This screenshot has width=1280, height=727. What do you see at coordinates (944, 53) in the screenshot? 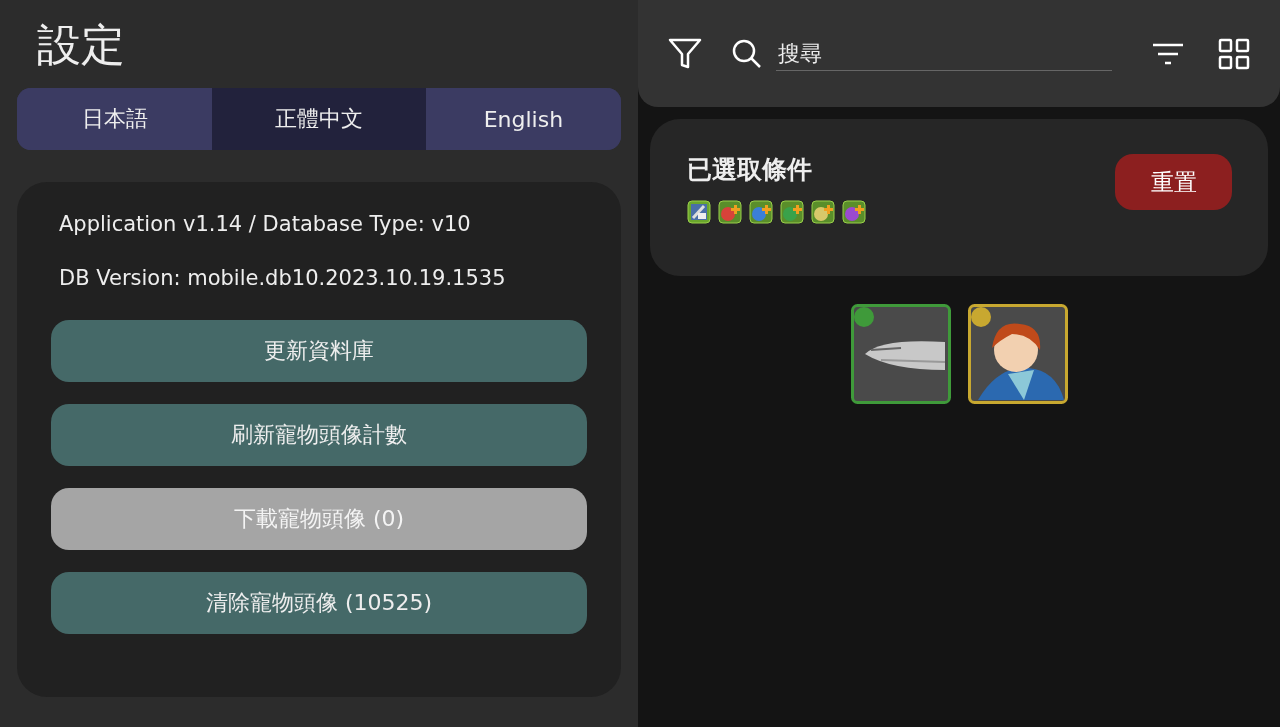
I see `search-field: 搜尋` at bounding box center [944, 53].